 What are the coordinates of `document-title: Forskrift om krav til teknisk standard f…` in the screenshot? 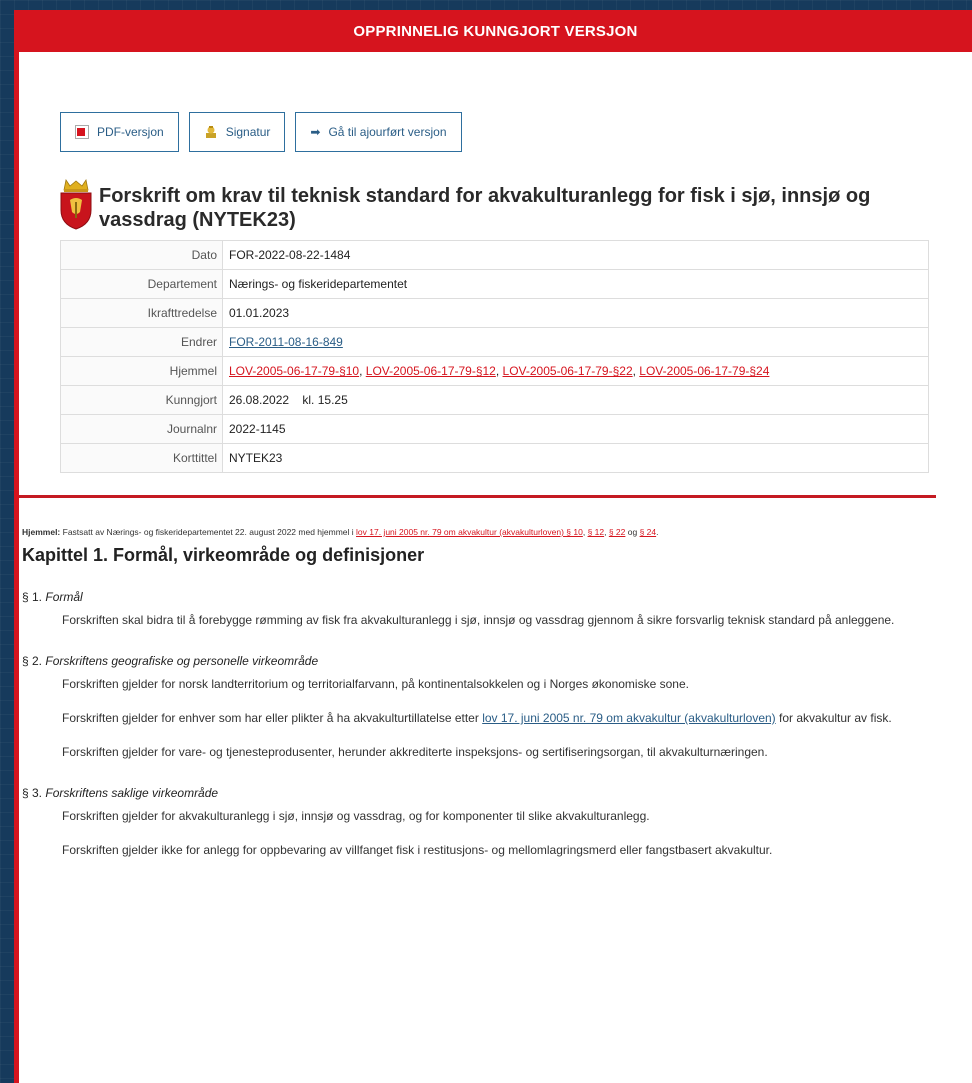 It's located at (485, 208).